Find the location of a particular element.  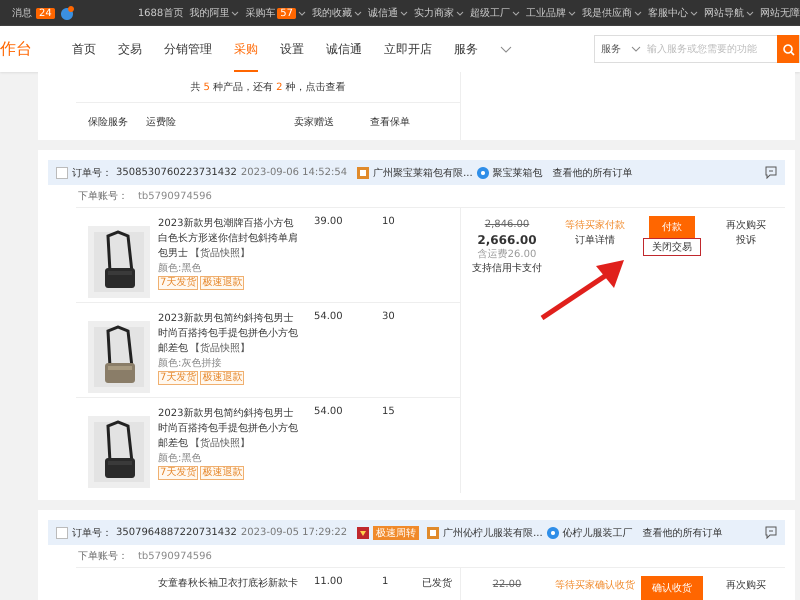

order-status: 等待买家确认收货 is located at coordinates (595, 585).